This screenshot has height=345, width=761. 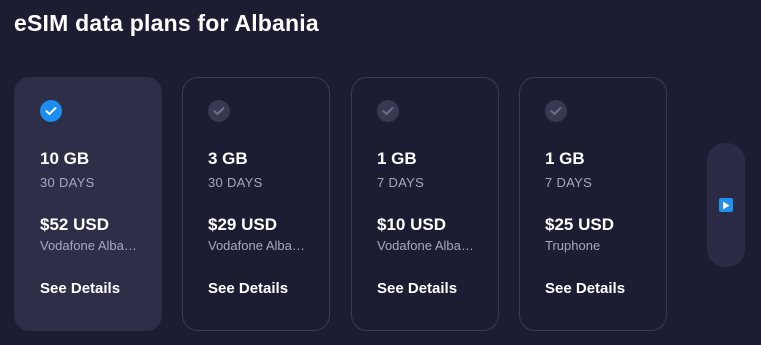 I want to click on plan-price: $25 USD, so click(x=579, y=224).